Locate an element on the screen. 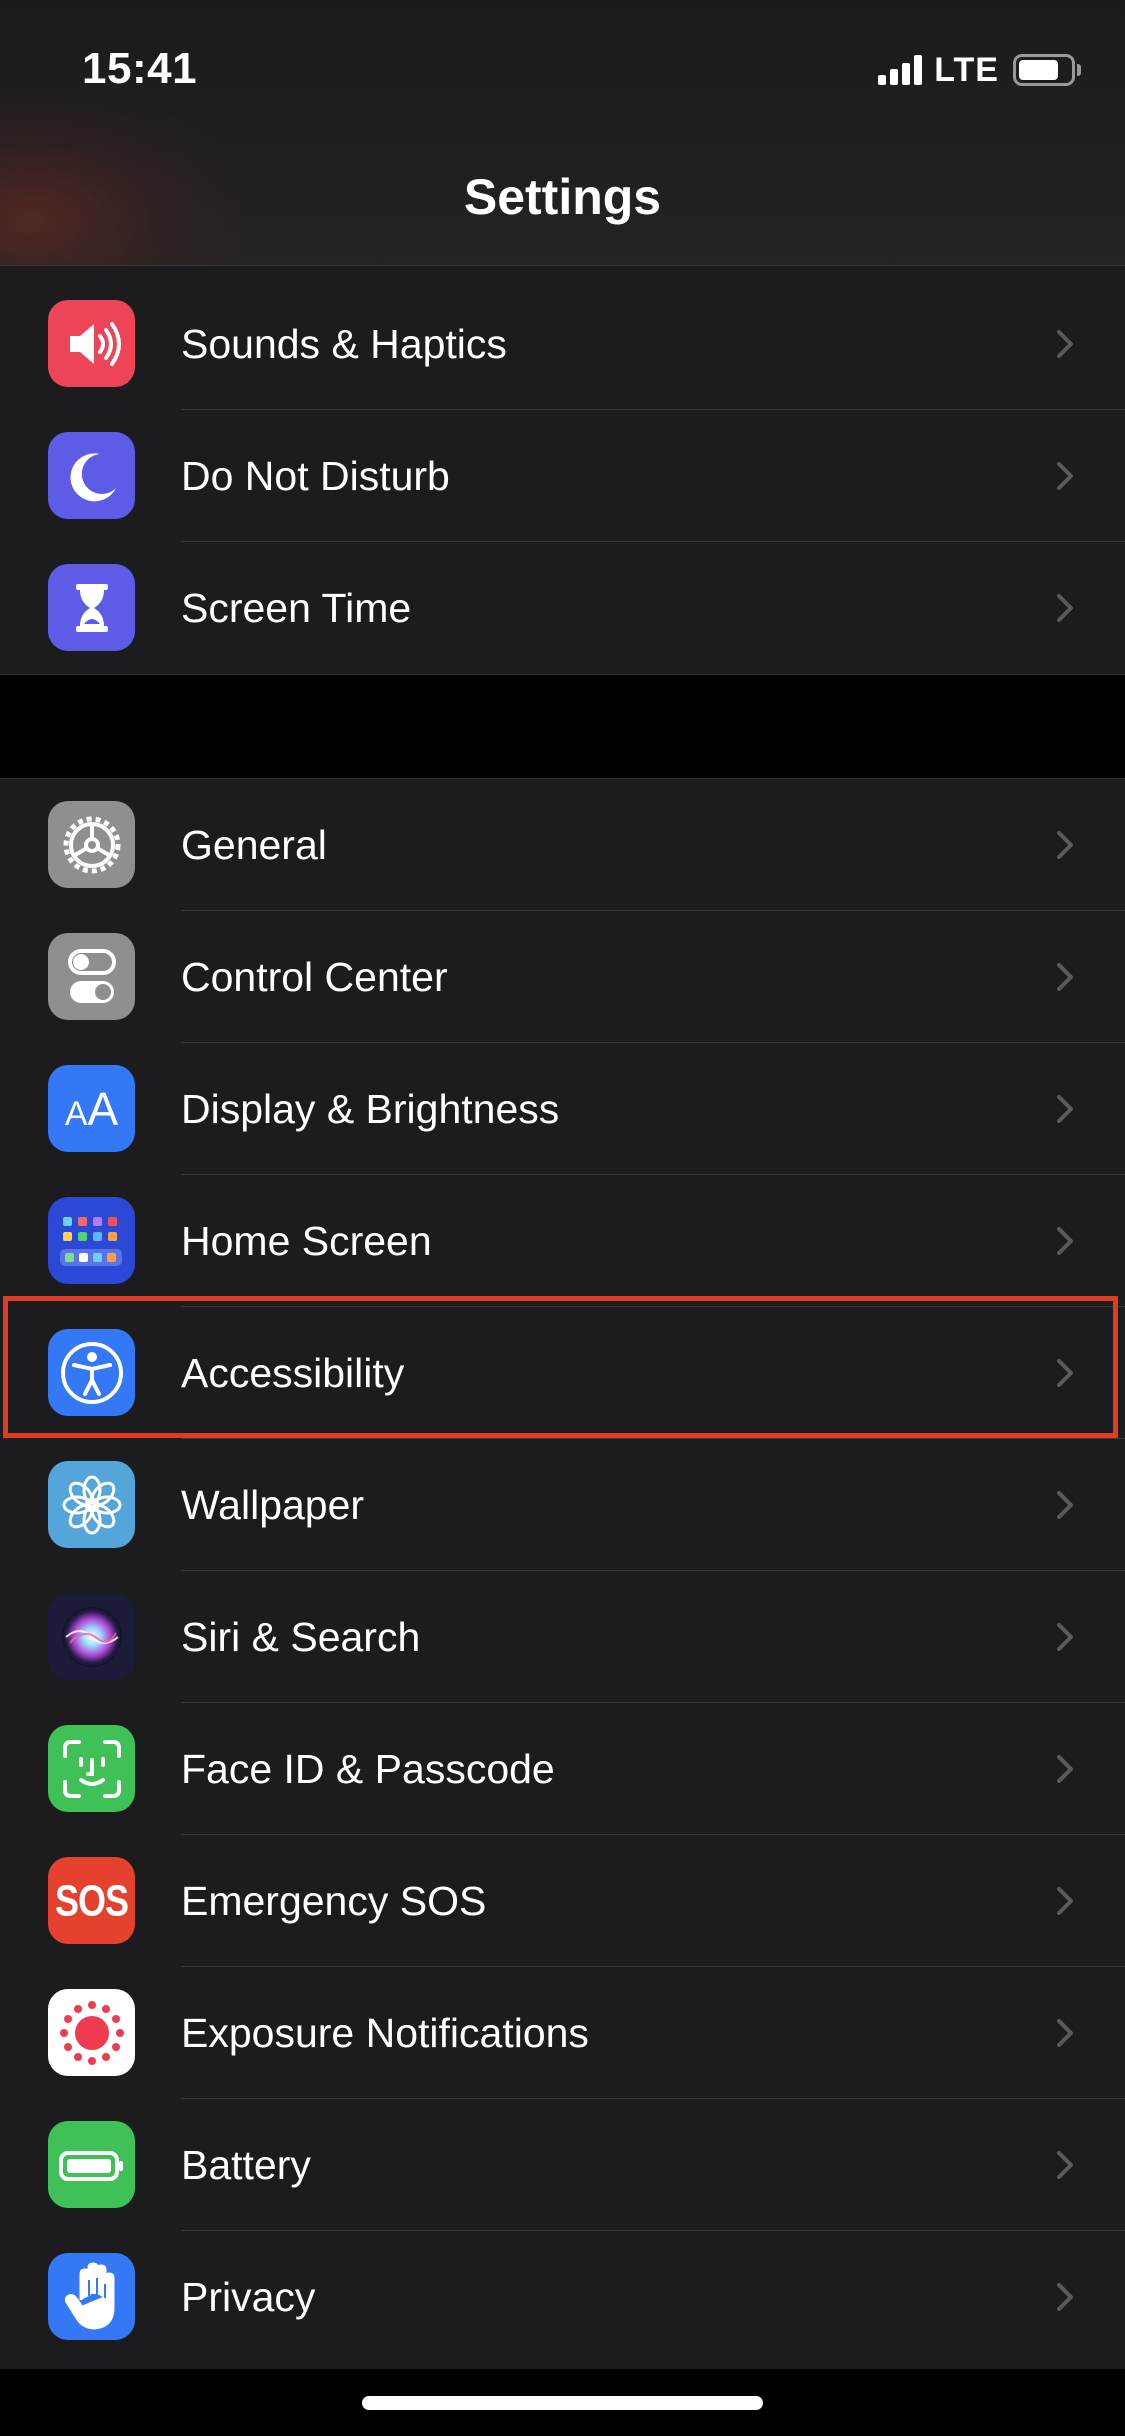 The image size is (1125, 2436). accessibility-icon is located at coordinates (91, 1372).